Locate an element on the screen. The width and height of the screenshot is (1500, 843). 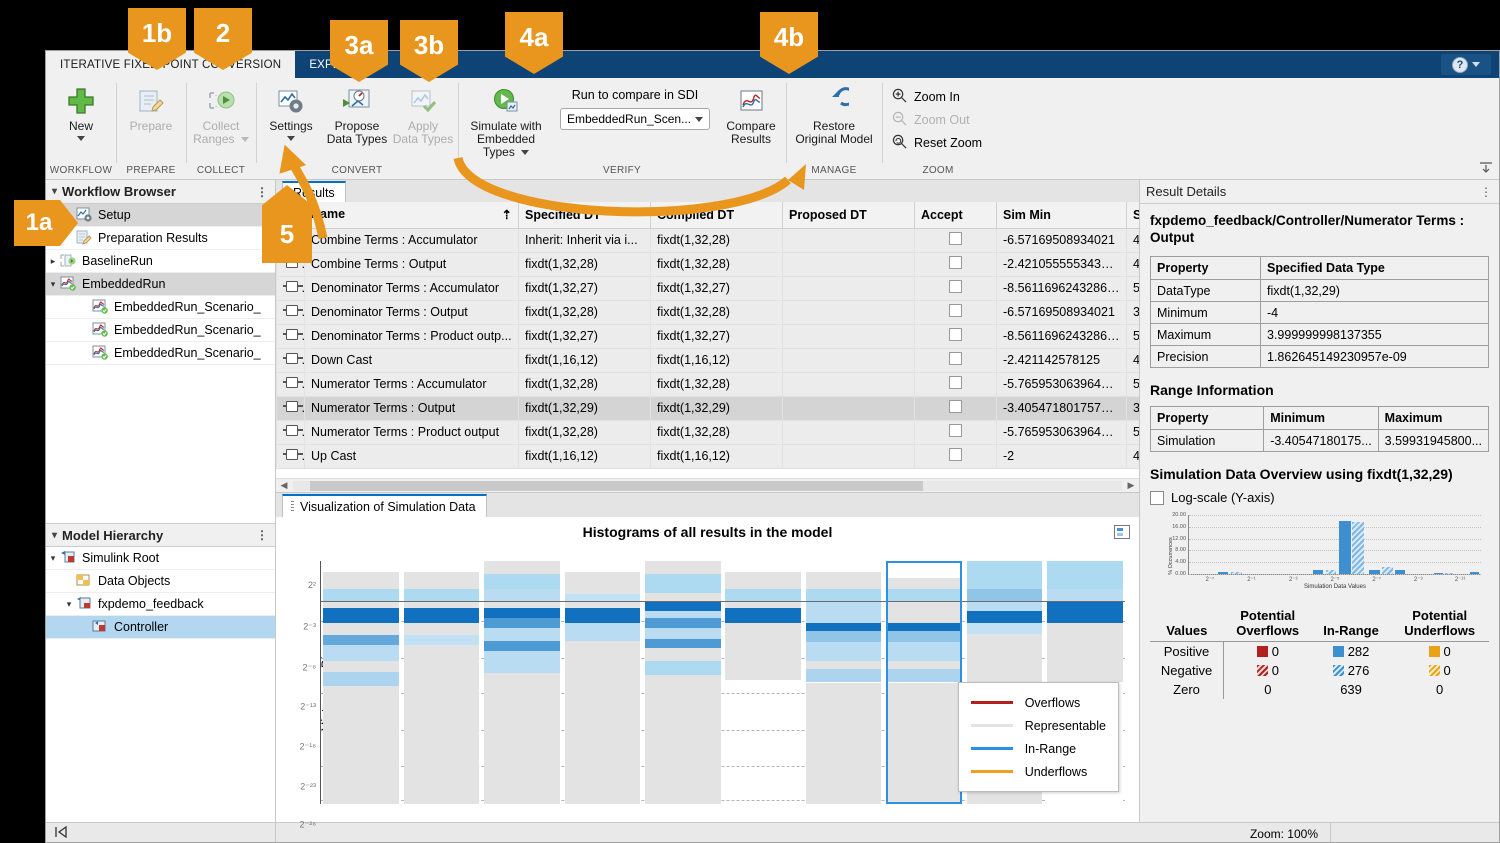
jump-to-start-icon is located at coordinates (61, 833).